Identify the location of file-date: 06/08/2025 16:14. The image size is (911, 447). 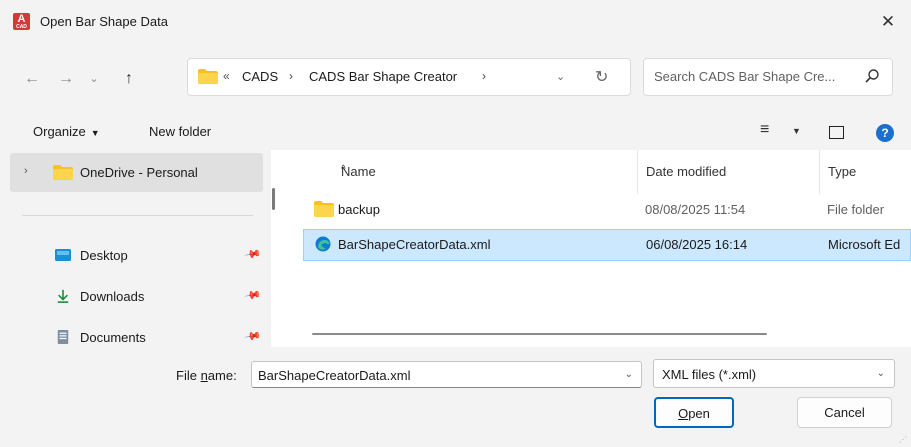
(697, 244).